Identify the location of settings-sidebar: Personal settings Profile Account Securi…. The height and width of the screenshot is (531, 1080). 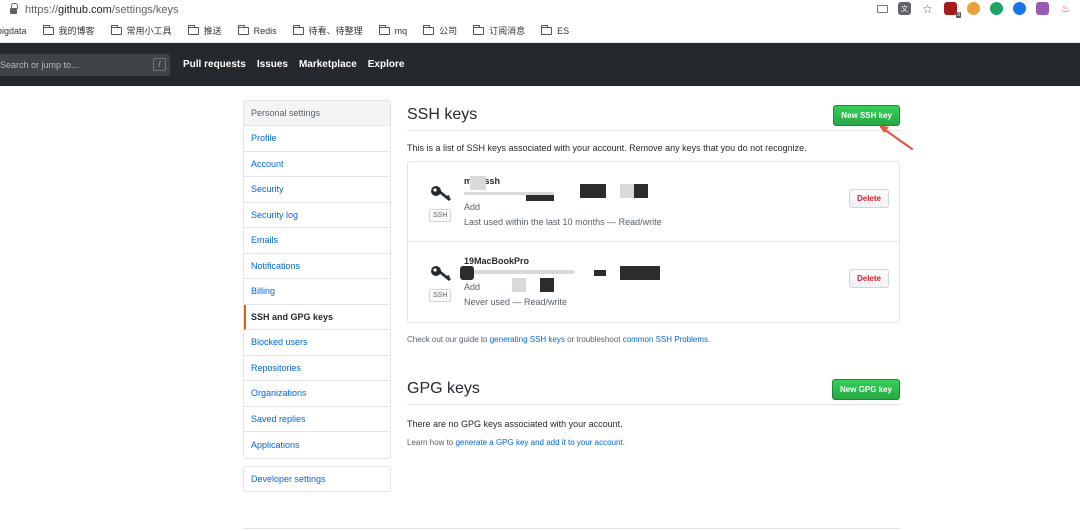
(317, 279).